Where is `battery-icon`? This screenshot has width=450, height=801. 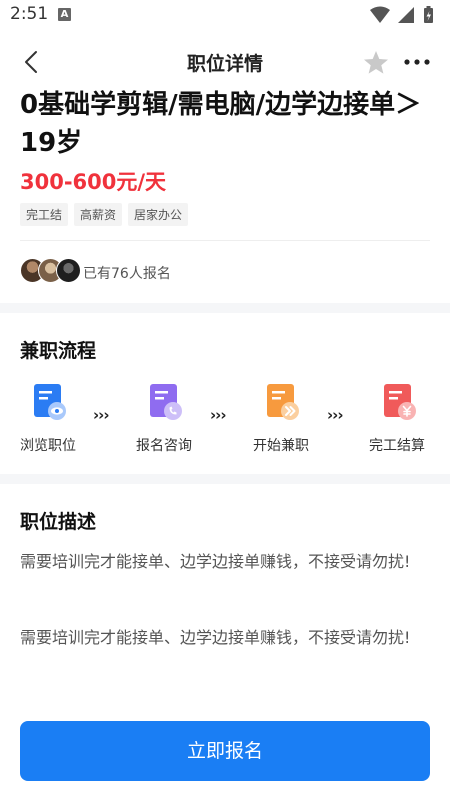 battery-icon is located at coordinates (428, 14).